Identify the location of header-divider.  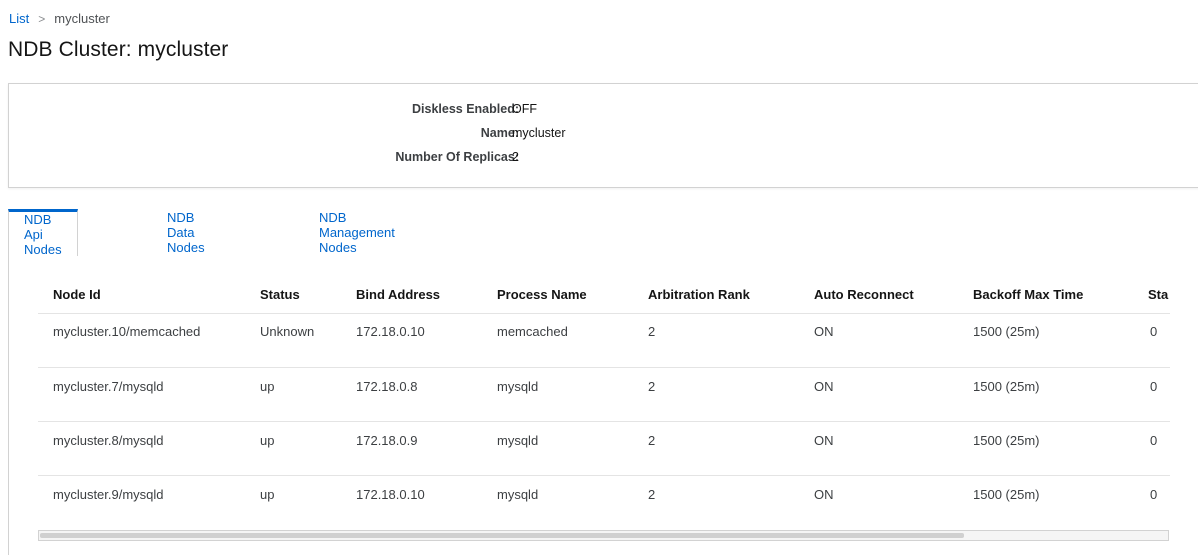
(604, 313).